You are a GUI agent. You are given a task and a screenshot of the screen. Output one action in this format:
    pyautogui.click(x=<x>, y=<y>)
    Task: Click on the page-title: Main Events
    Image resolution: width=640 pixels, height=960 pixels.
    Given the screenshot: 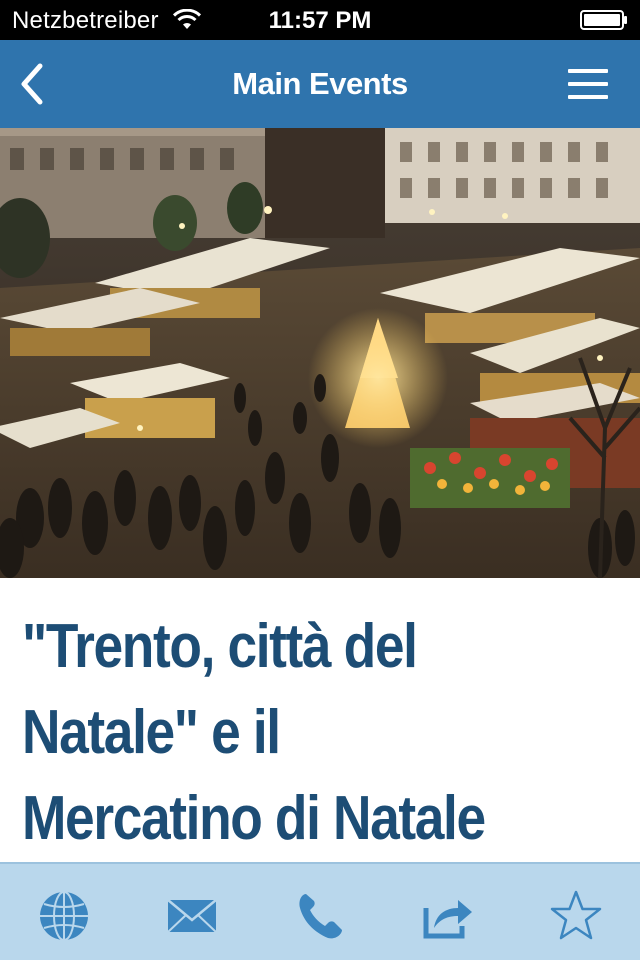 What is the action you would take?
    pyautogui.click(x=320, y=83)
    